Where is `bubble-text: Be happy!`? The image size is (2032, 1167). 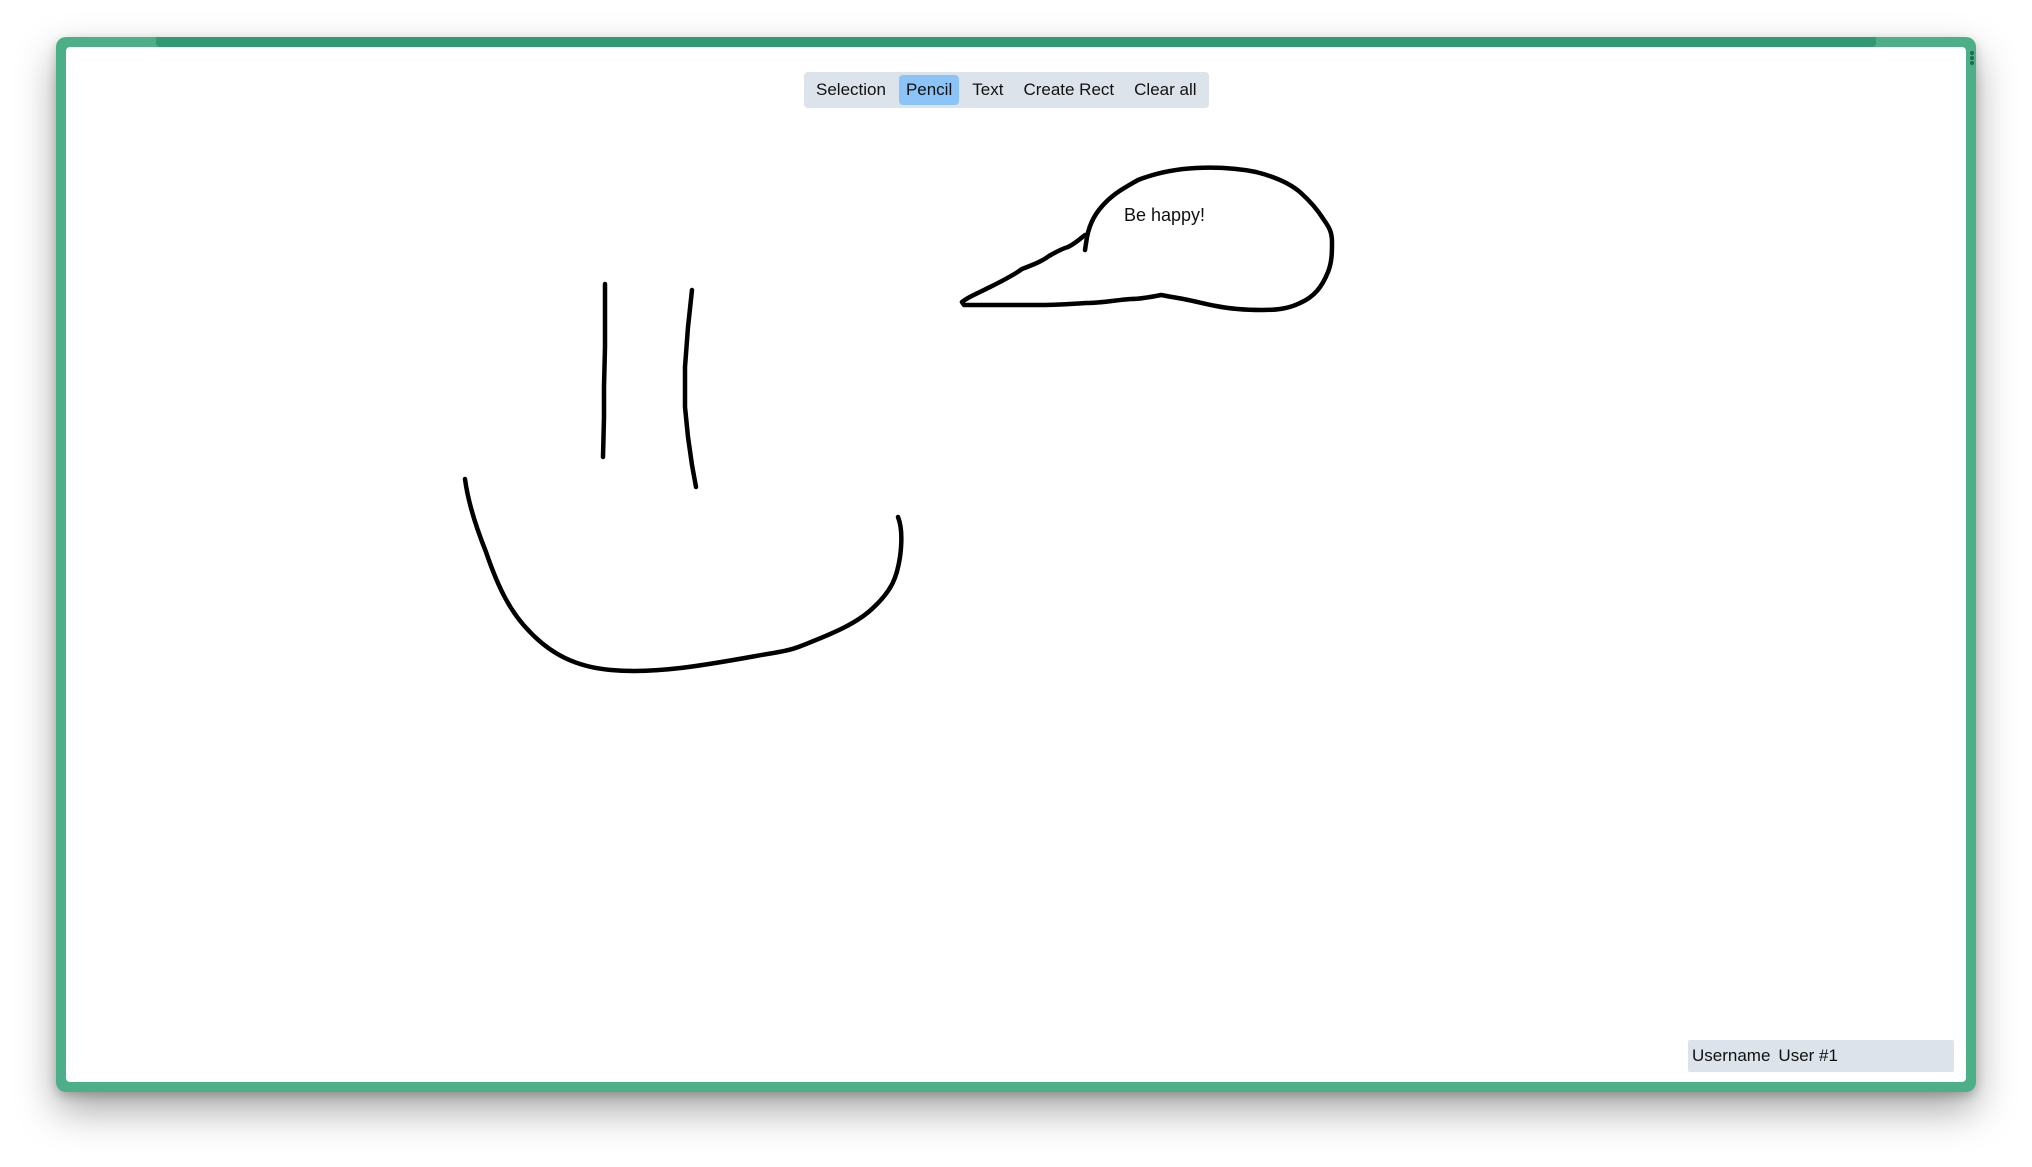 bubble-text: Be happy! is located at coordinates (1164, 215).